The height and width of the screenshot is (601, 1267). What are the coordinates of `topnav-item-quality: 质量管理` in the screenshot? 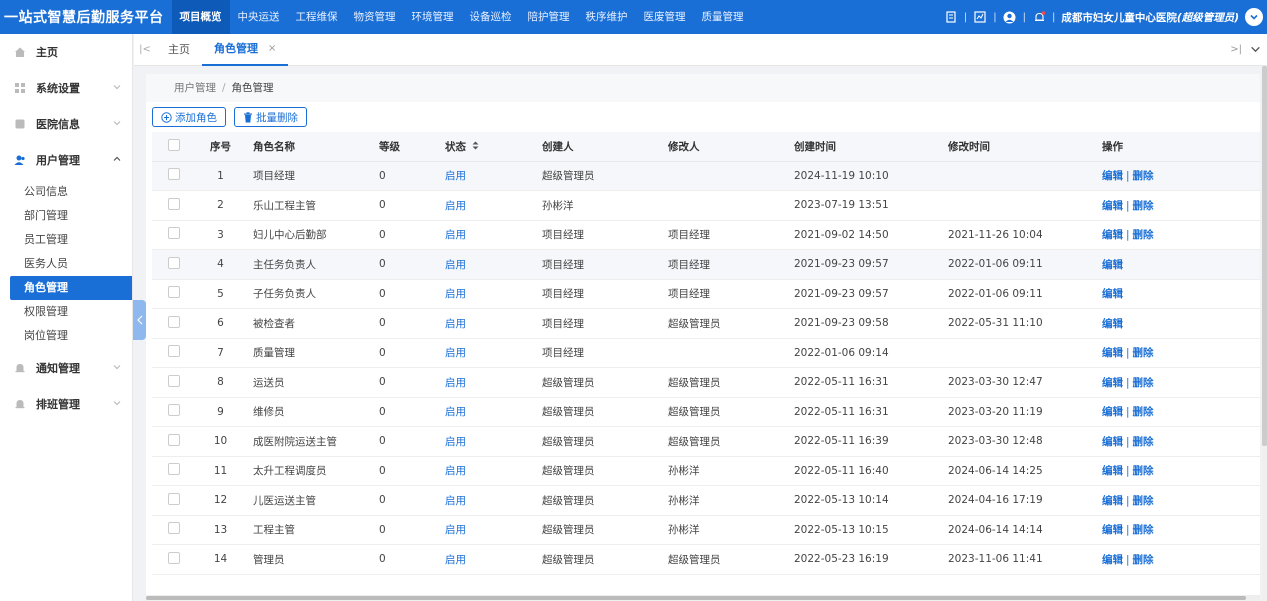 It's located at (723, 17).